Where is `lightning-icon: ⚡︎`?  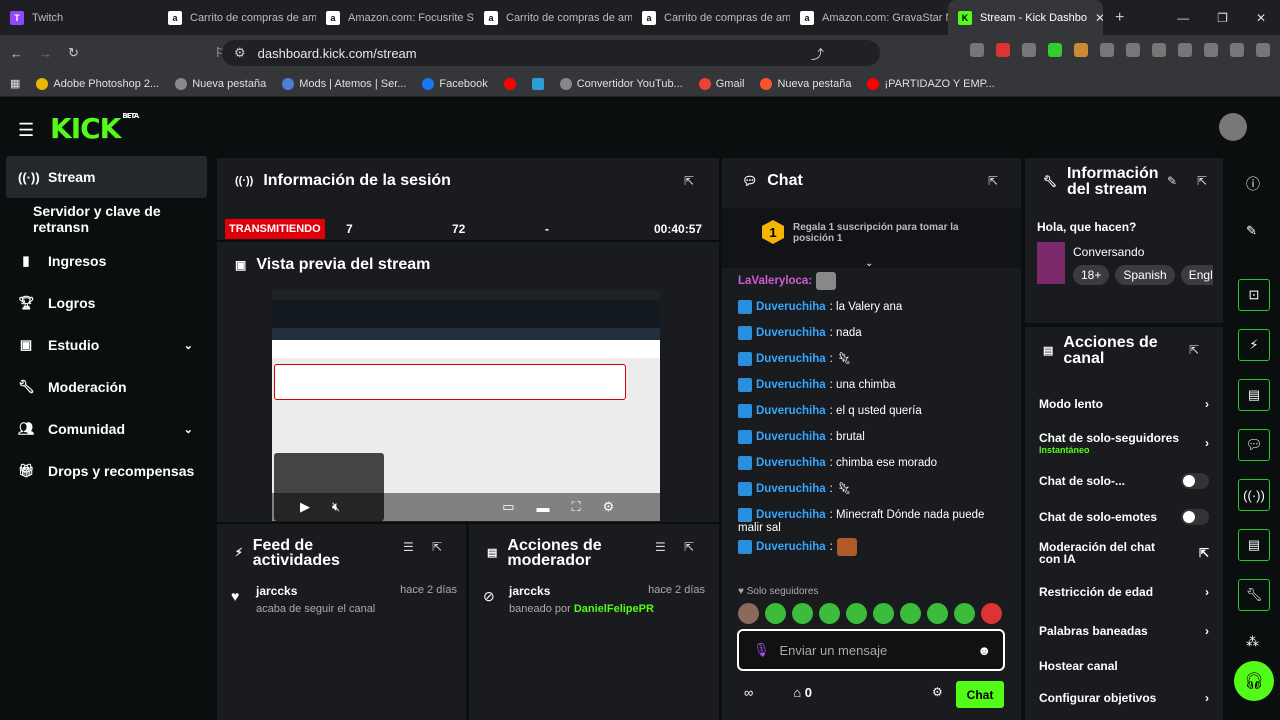 lightning-icon: ⚡︎ is located at coordinates (1254, 345).